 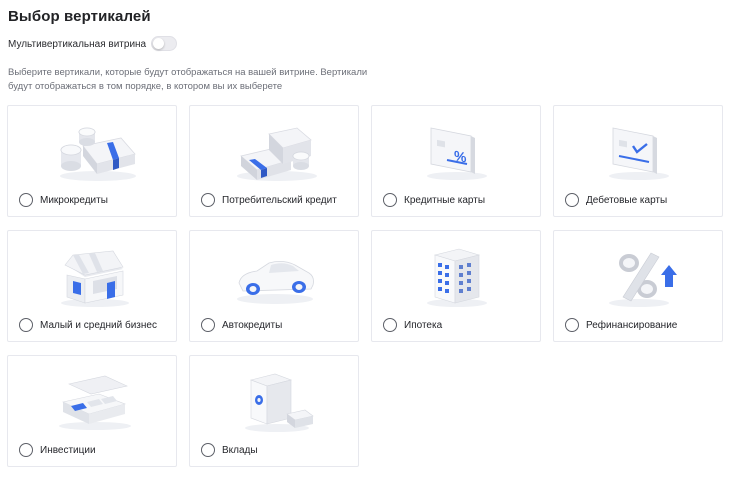 What do you see at coordinates (95, 278) in the screenshot?
I see `shop-storefront-icon` at bounding box center [95, 278].